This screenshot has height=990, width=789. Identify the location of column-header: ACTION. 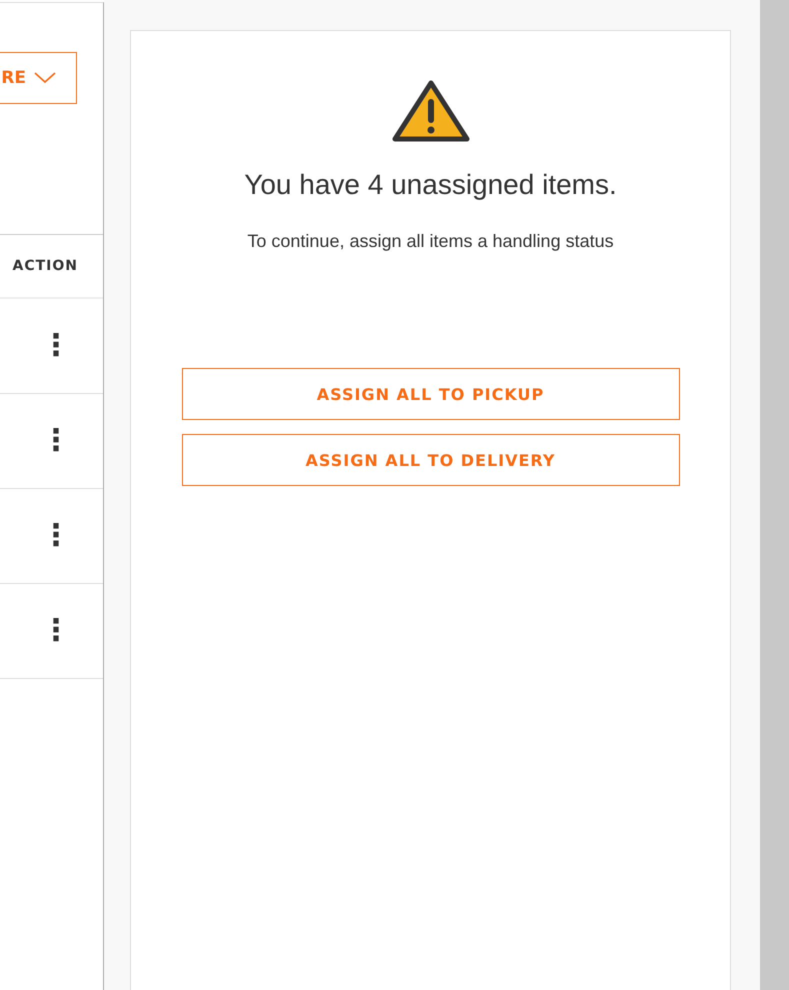
(45, 266).